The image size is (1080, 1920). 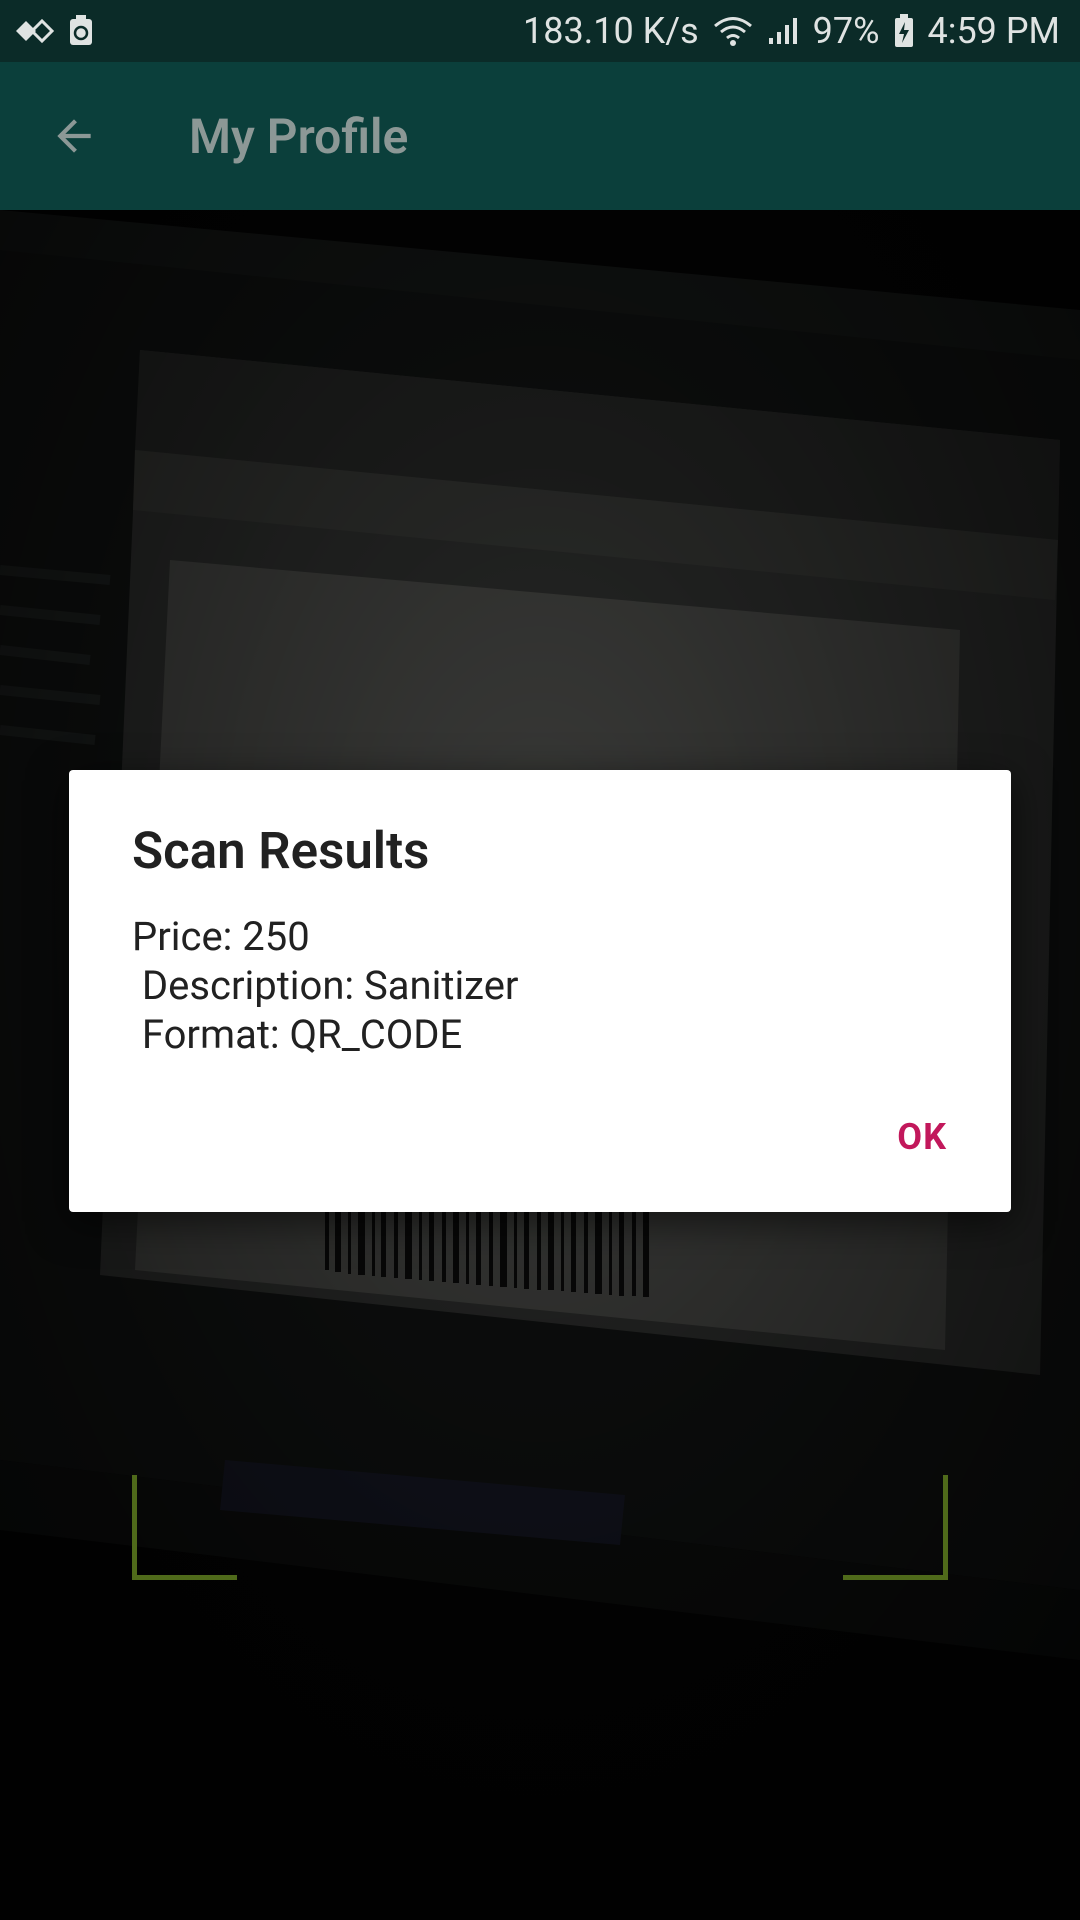 I want to click on sync-icon, so click(x=34, y=31).